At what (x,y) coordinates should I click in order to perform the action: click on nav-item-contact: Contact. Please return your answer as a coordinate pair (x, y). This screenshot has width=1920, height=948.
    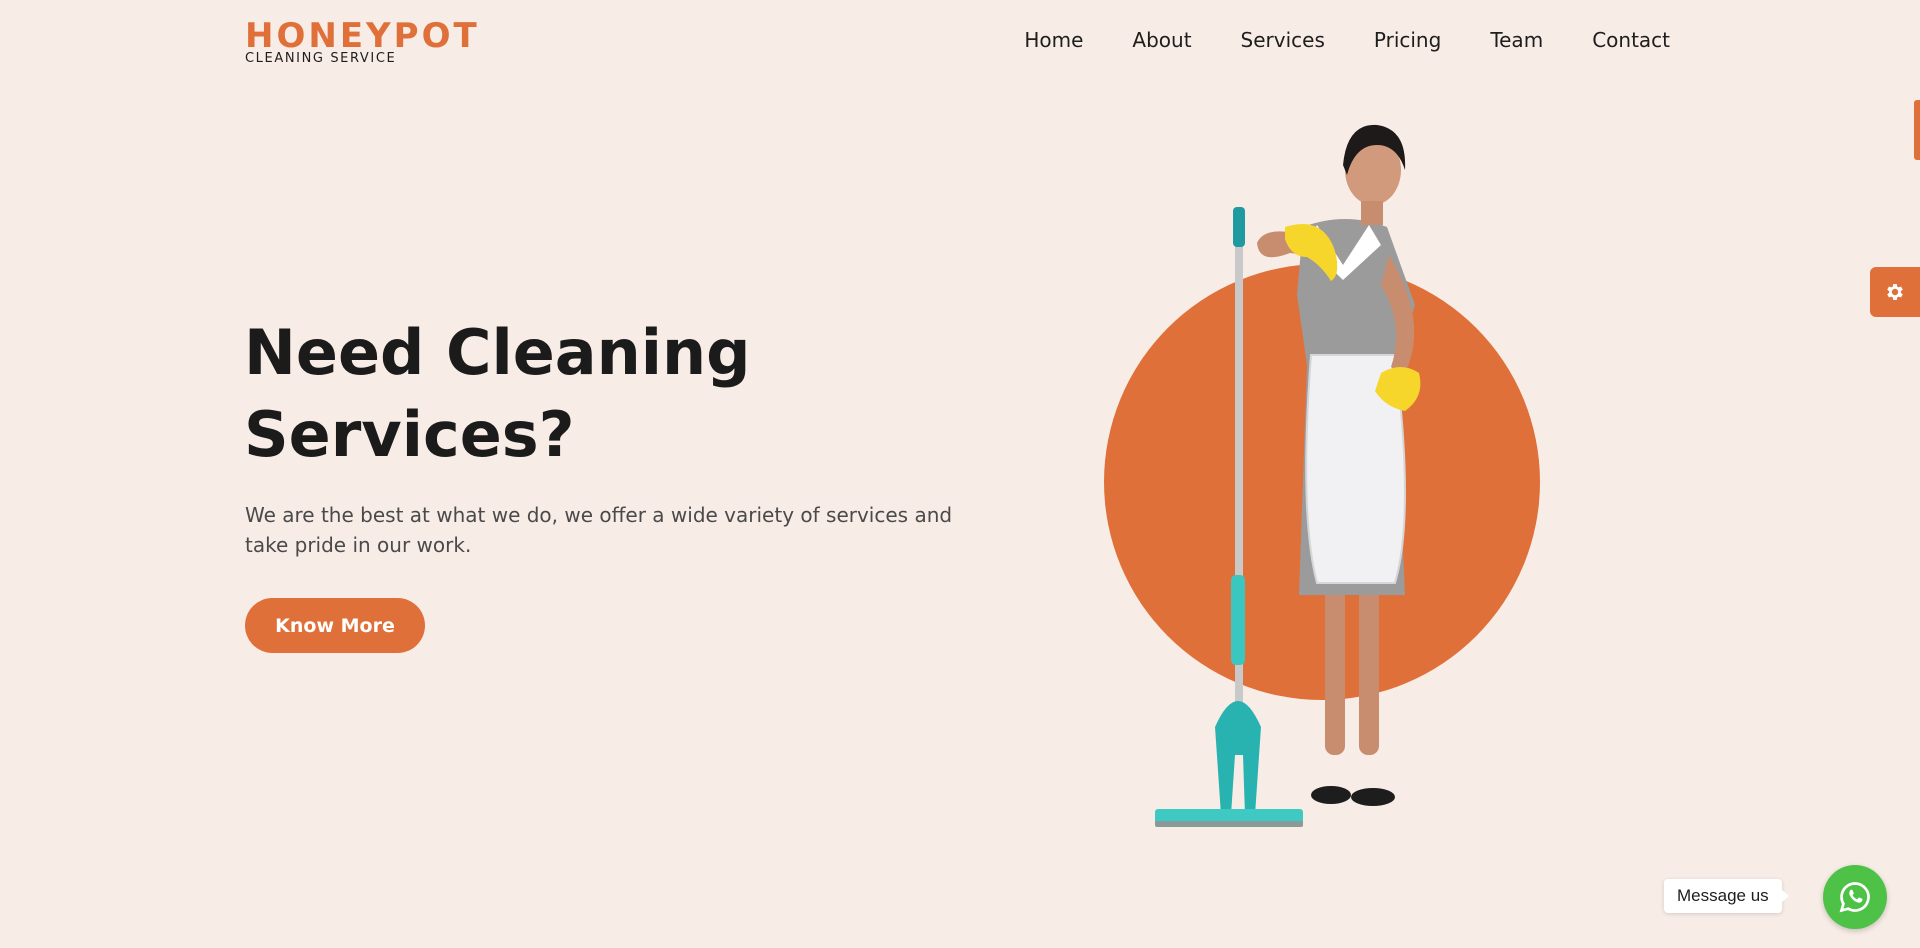
    Looking at the image, I should click on (1631, 40).